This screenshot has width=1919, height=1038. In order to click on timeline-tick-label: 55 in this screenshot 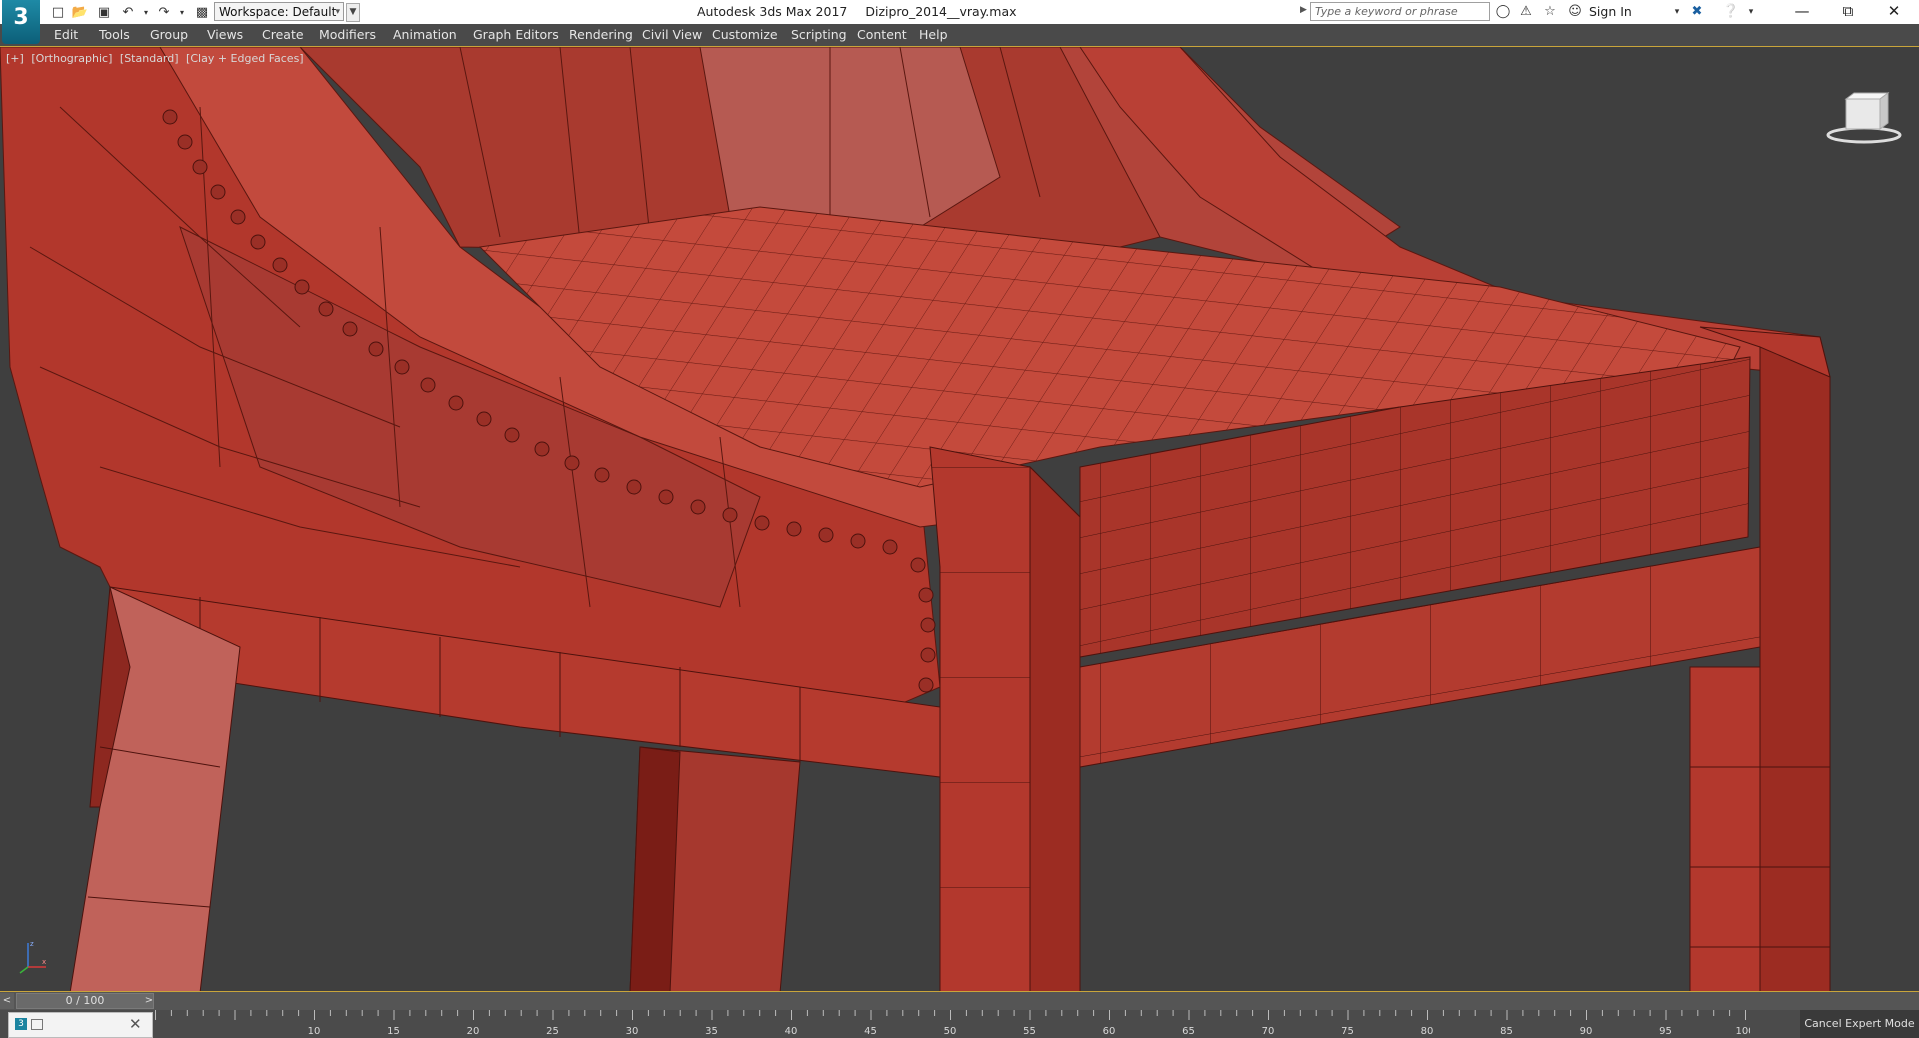, I will do `click(1029, 1031)`.